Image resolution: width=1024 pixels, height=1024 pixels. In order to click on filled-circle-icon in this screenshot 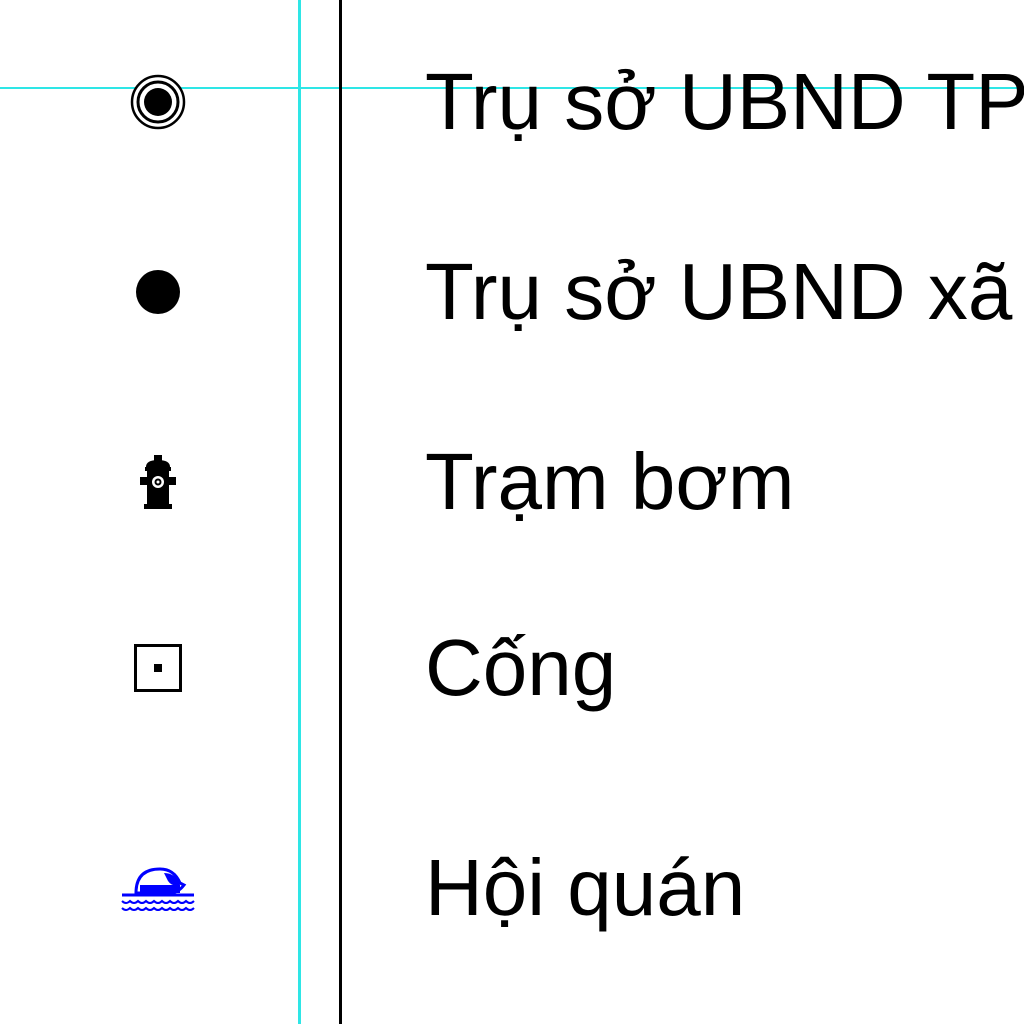, I will do `click(158, 292)`.